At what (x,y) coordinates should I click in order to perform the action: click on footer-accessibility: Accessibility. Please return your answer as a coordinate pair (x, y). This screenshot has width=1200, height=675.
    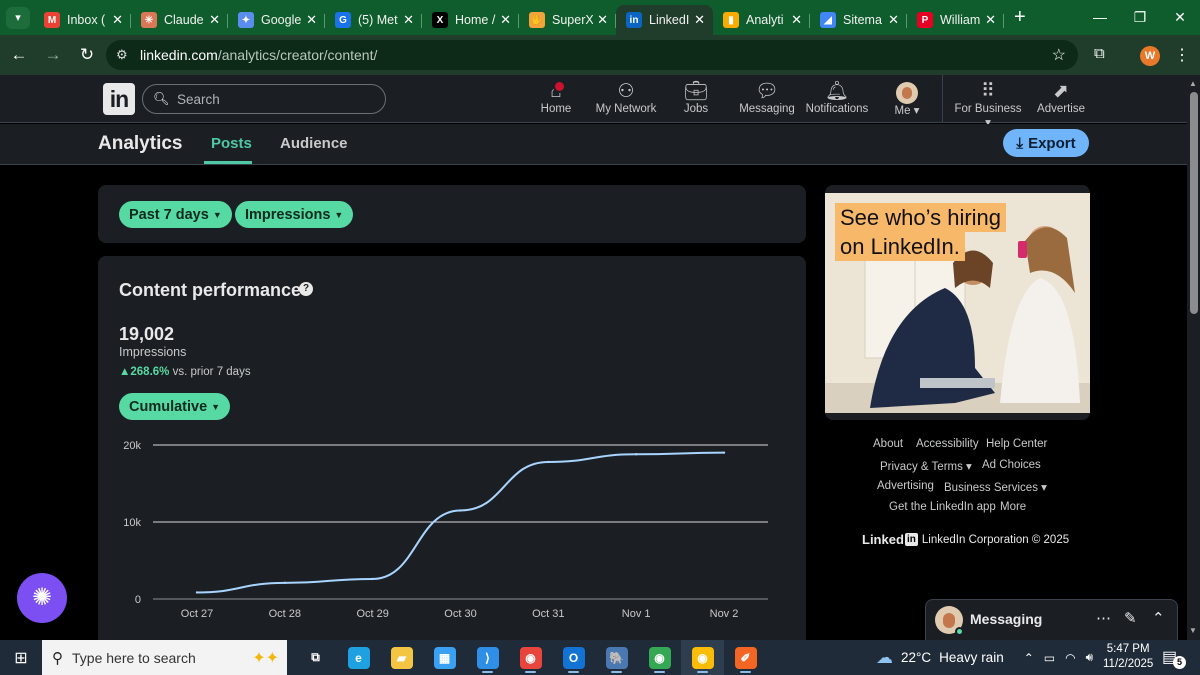
    Looking at the image, I should click on (947, 444).